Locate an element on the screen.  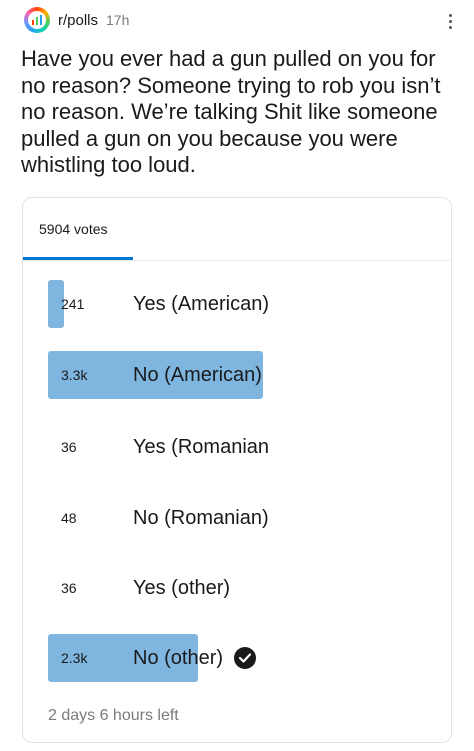
poll-option-text: No (Romanian) is located at coordinates (201, 518).